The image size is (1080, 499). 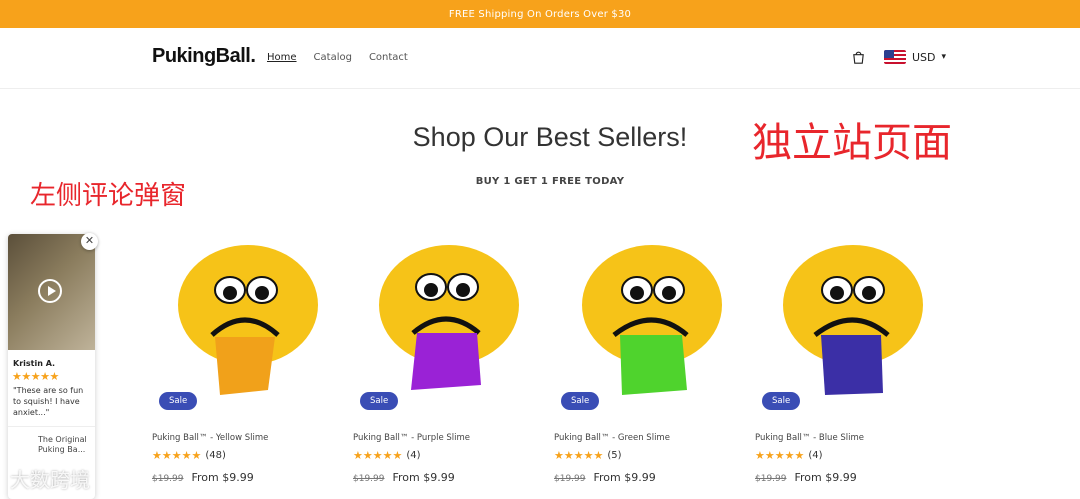 I want to click on currency-selector: USD ▾, so click(x=915, y=57).